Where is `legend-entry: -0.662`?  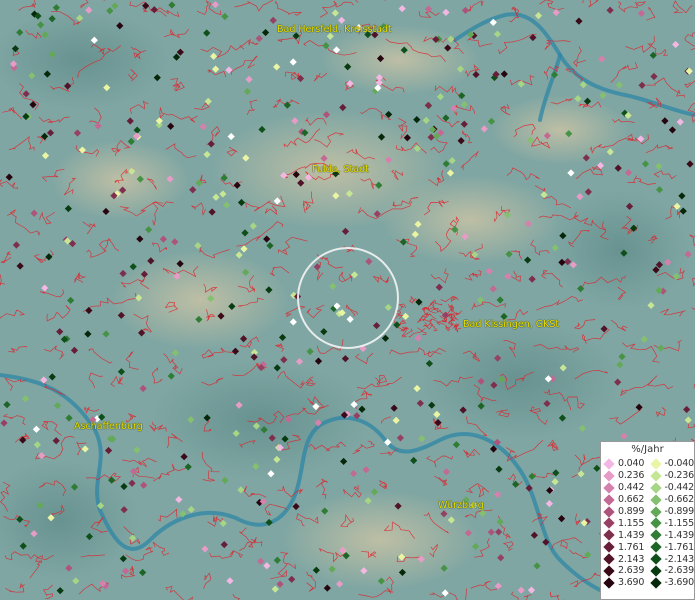
legend-entry: -0.662 is located at coordinates (671, 499).